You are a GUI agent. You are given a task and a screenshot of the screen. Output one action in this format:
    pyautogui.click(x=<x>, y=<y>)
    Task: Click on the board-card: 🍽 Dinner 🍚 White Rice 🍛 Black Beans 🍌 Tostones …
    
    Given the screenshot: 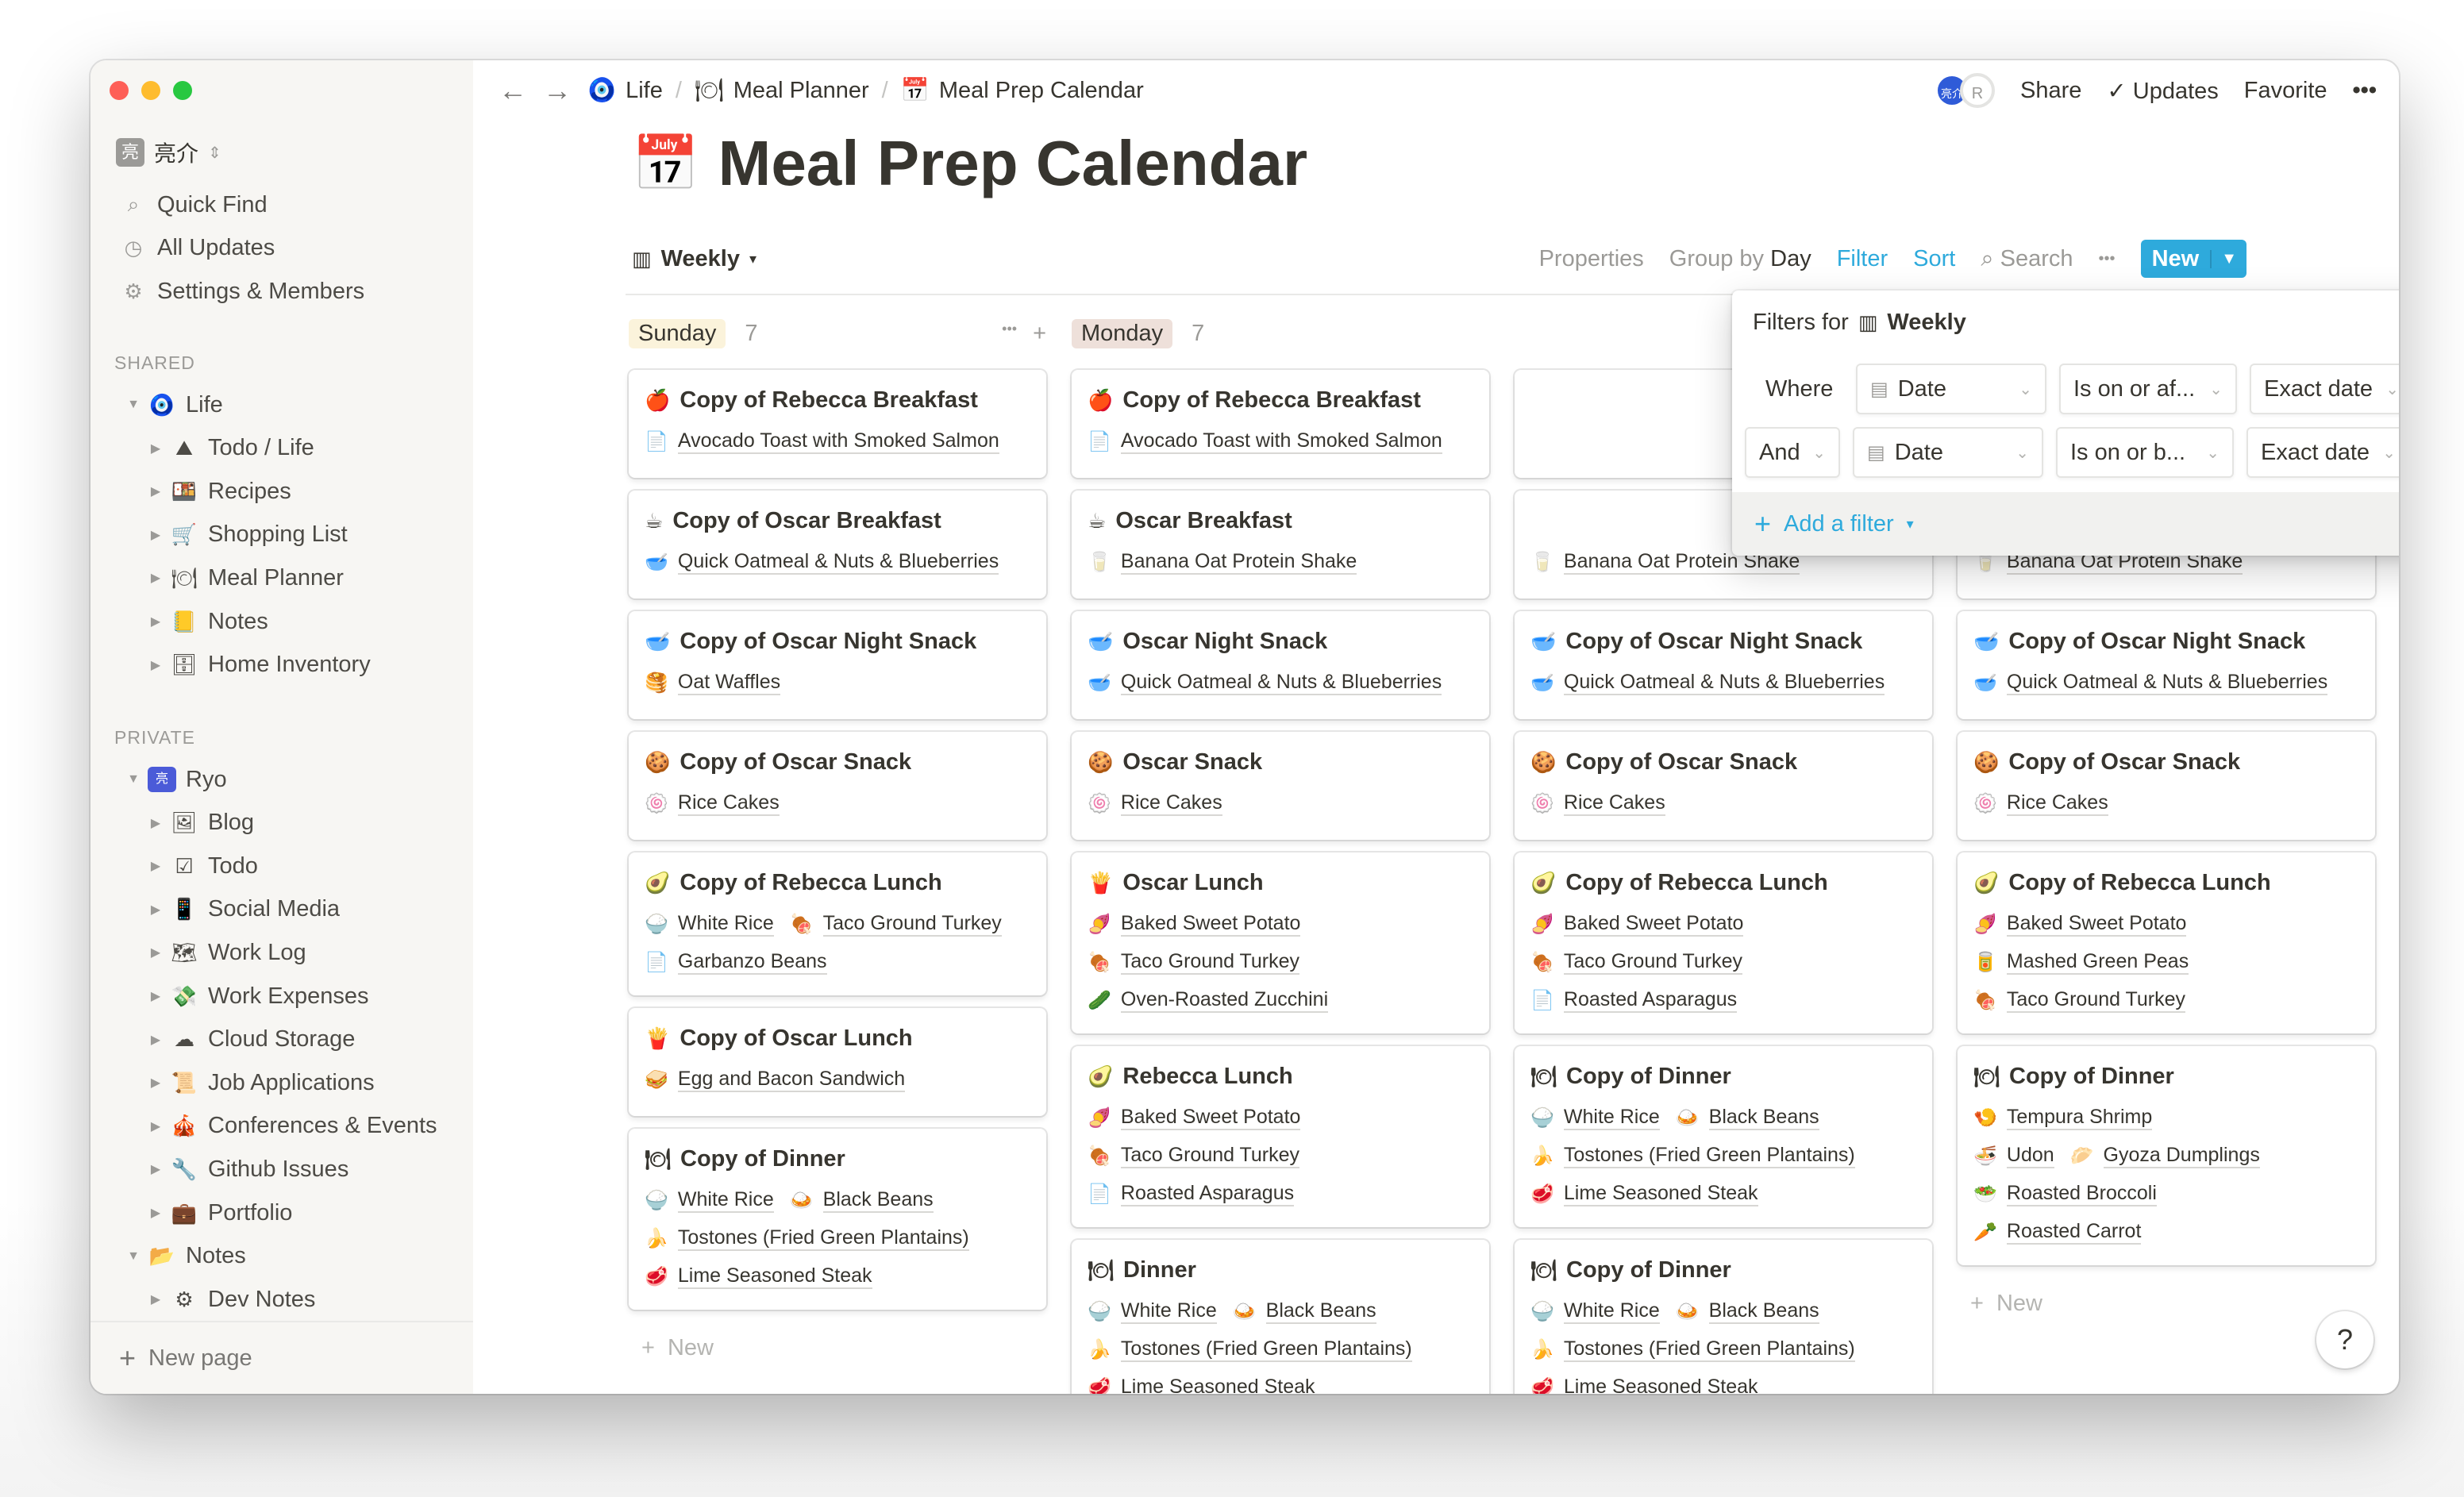 What is the action you would take?
    pyautogui.click(x=1280, y=1317)
    